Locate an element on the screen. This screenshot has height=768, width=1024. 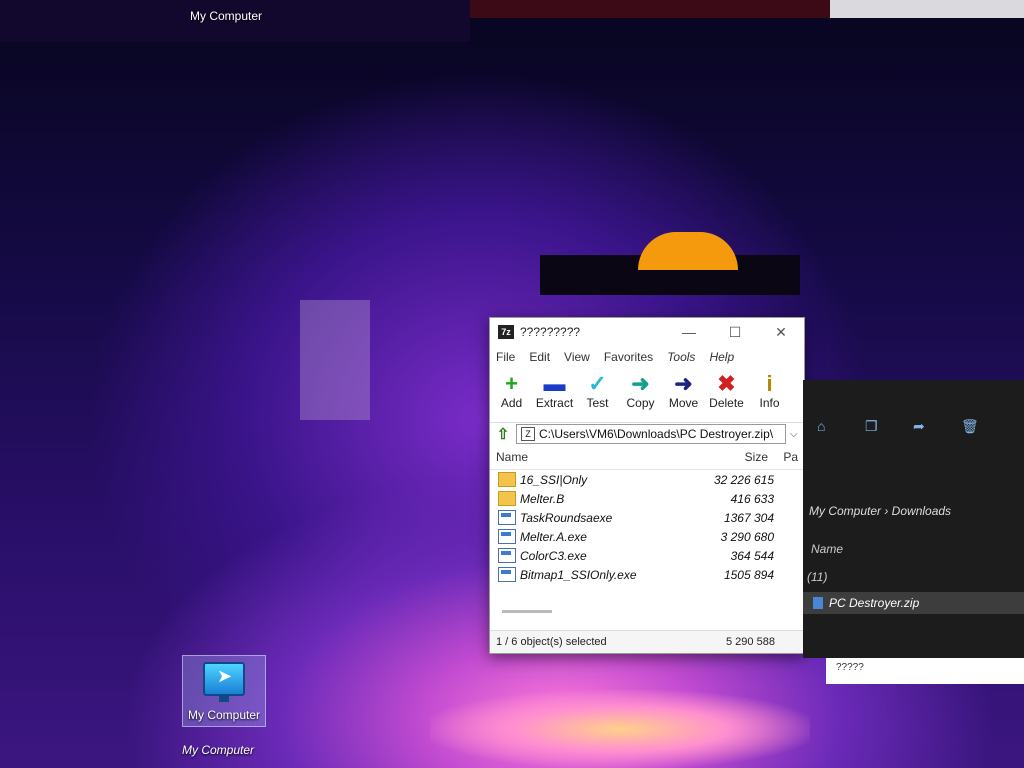
toolbar-label: Move is located at coordinates (683, 403).